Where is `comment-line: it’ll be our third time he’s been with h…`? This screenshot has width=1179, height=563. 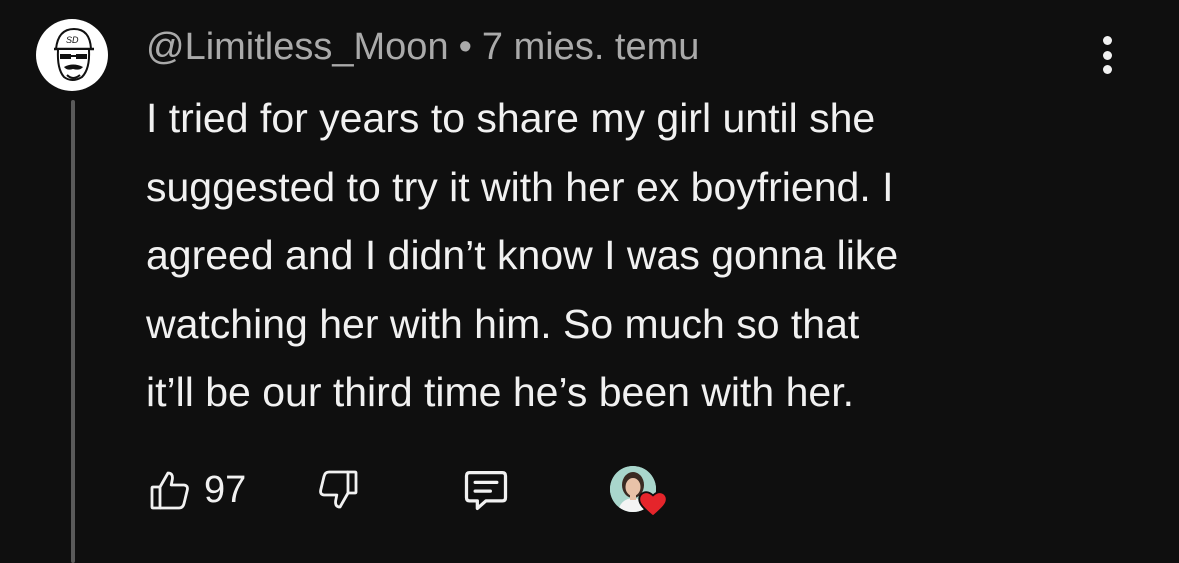
comment-line: it’ll be our third time he’s been with h… is located at coordinates (500, 392).